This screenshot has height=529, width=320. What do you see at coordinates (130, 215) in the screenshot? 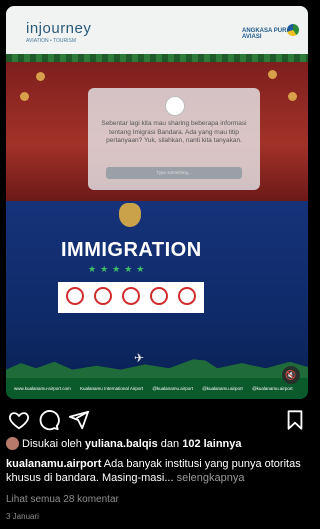
I see `immigration-crest-icon` at bounding box center [130, 215].